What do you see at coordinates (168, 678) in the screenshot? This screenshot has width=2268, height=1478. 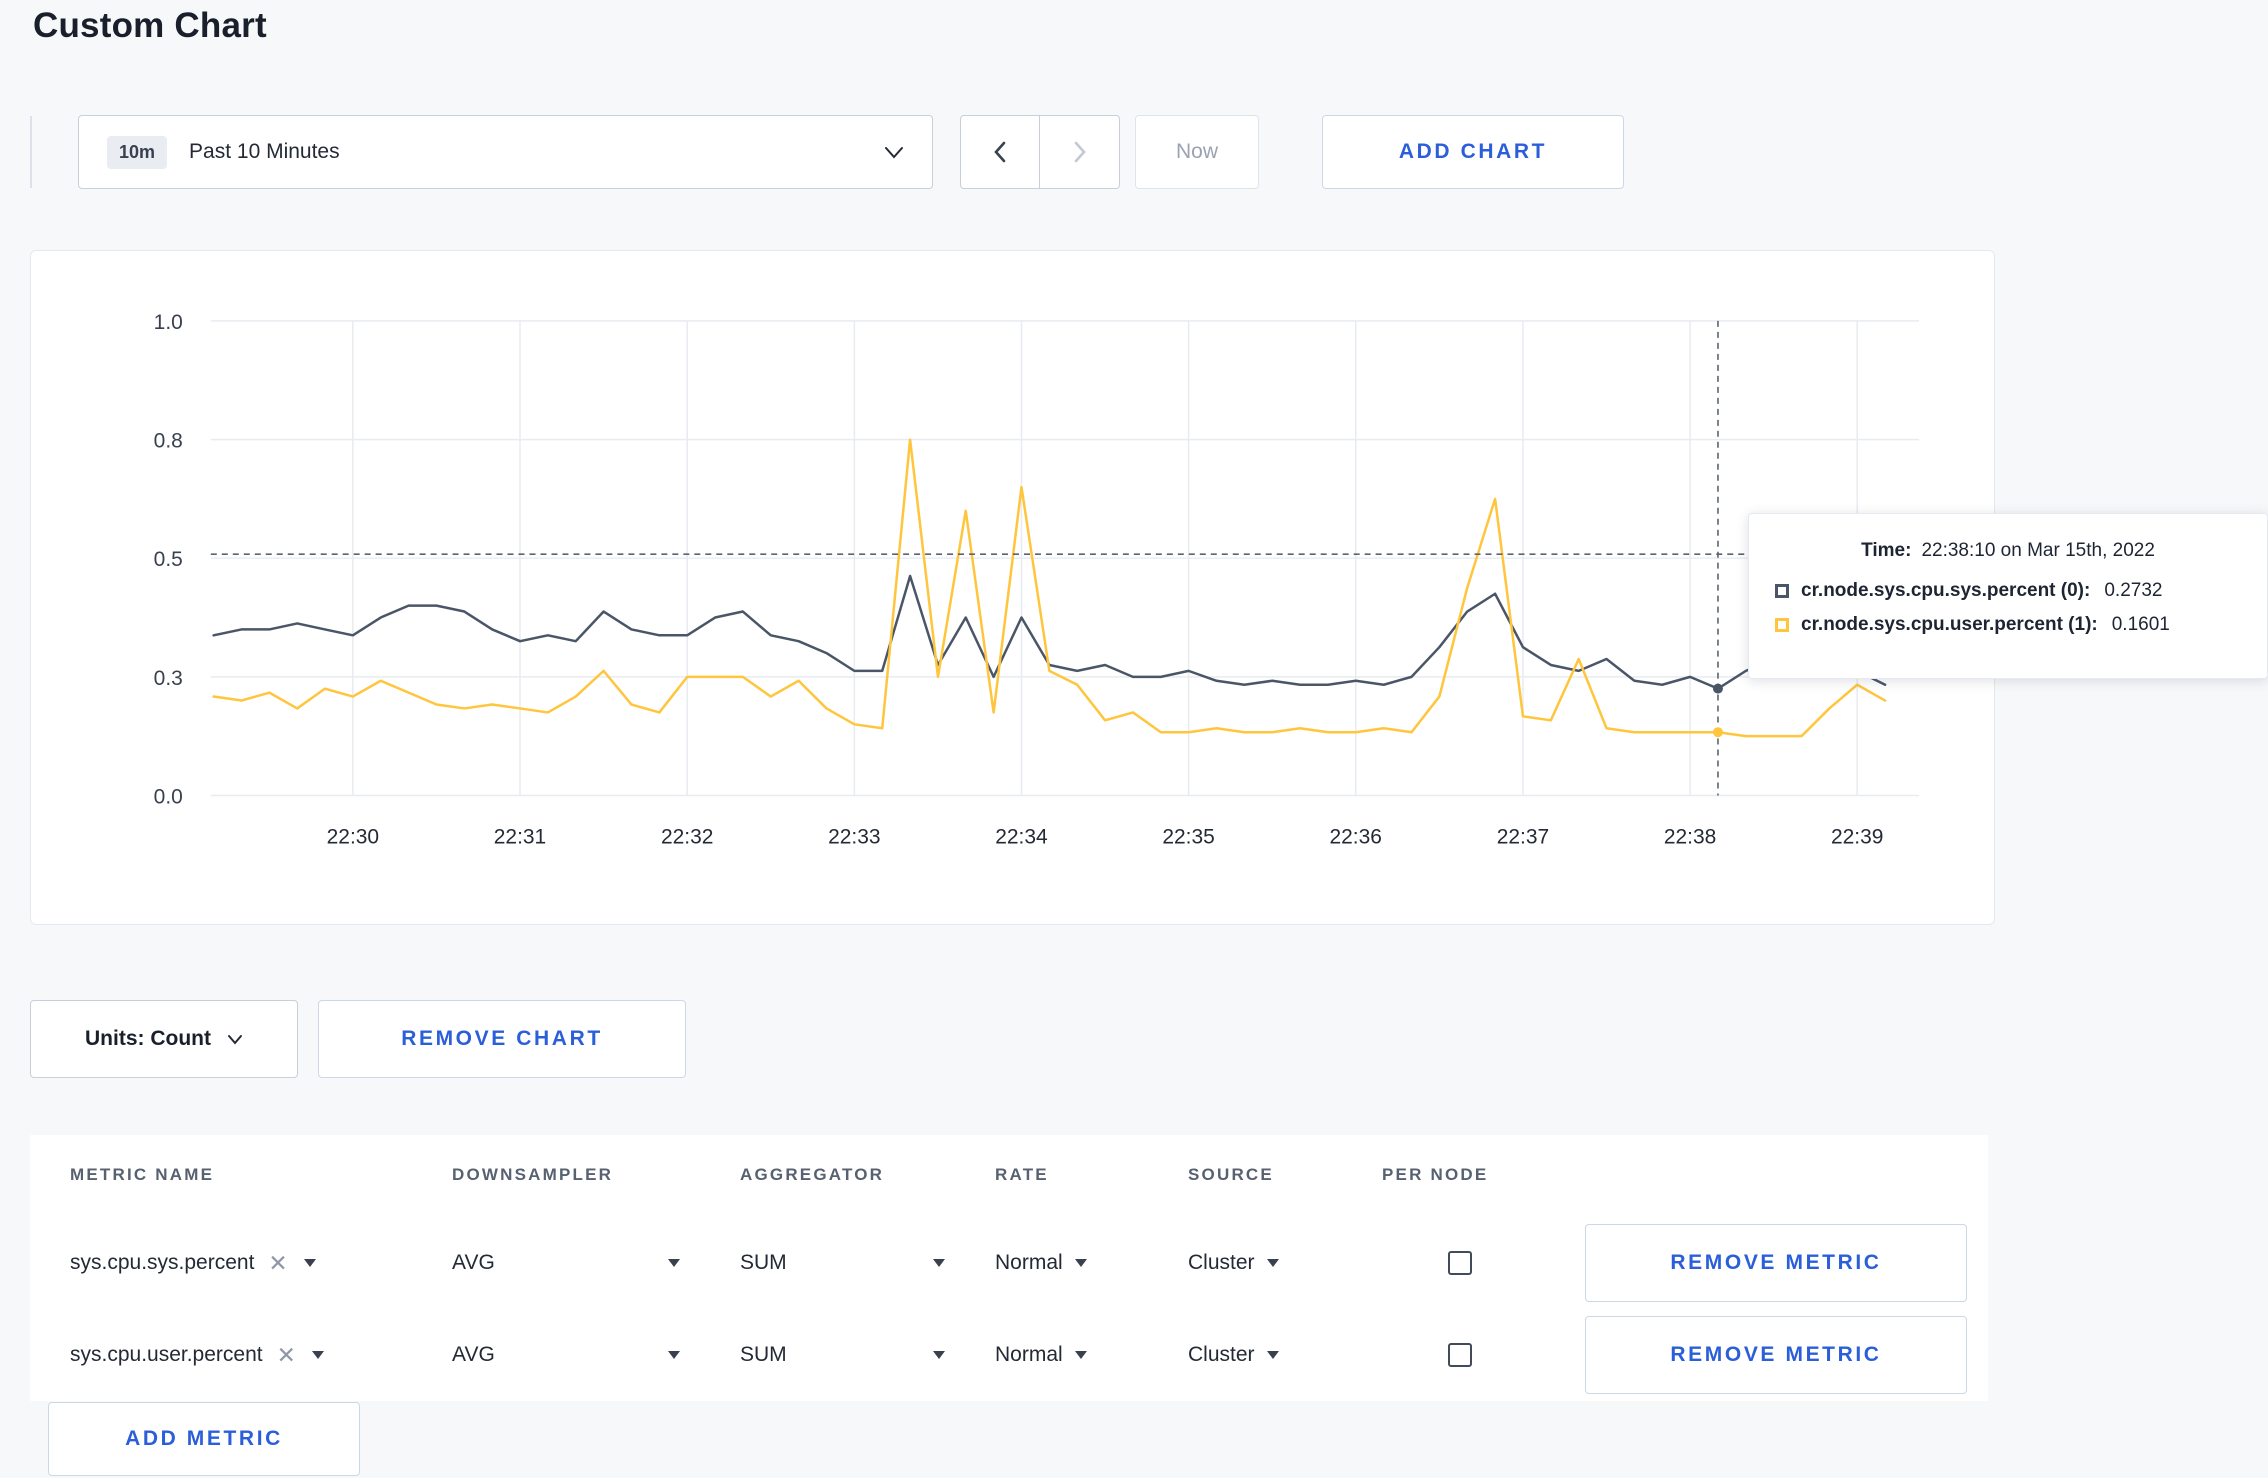 I see `svg-text: 0.3` at bounding box center [168, 678].